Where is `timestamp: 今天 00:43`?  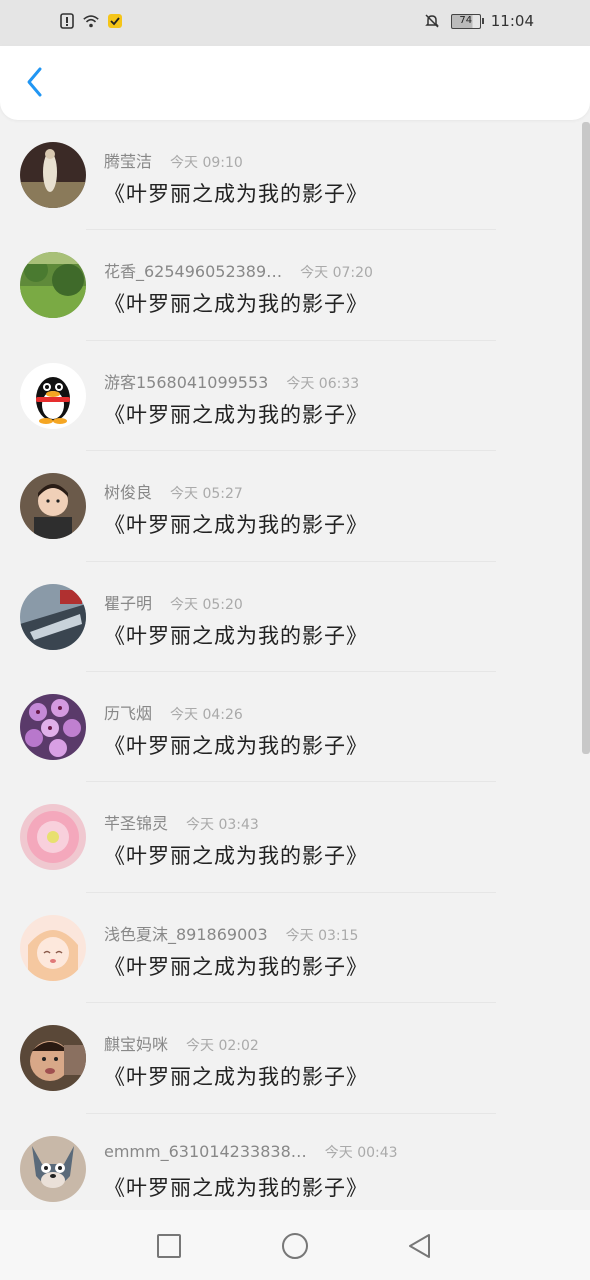 timestamp: 今天 00:43 is located at coordinates (361, 1152).